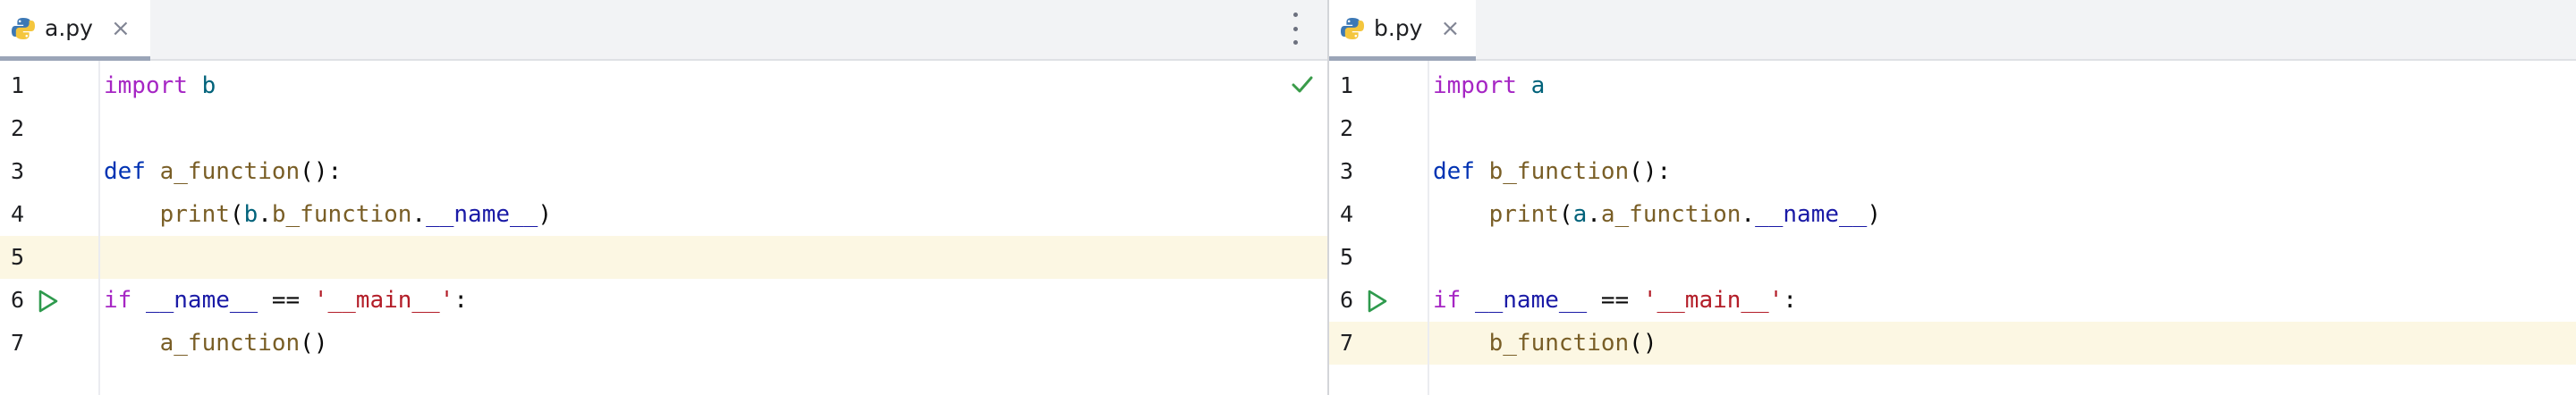 This screenshot has height=395, width=2576. Describe the element at coordinates (663, 257) in the screenshot. I see `code-line-caret: 5` at that location.